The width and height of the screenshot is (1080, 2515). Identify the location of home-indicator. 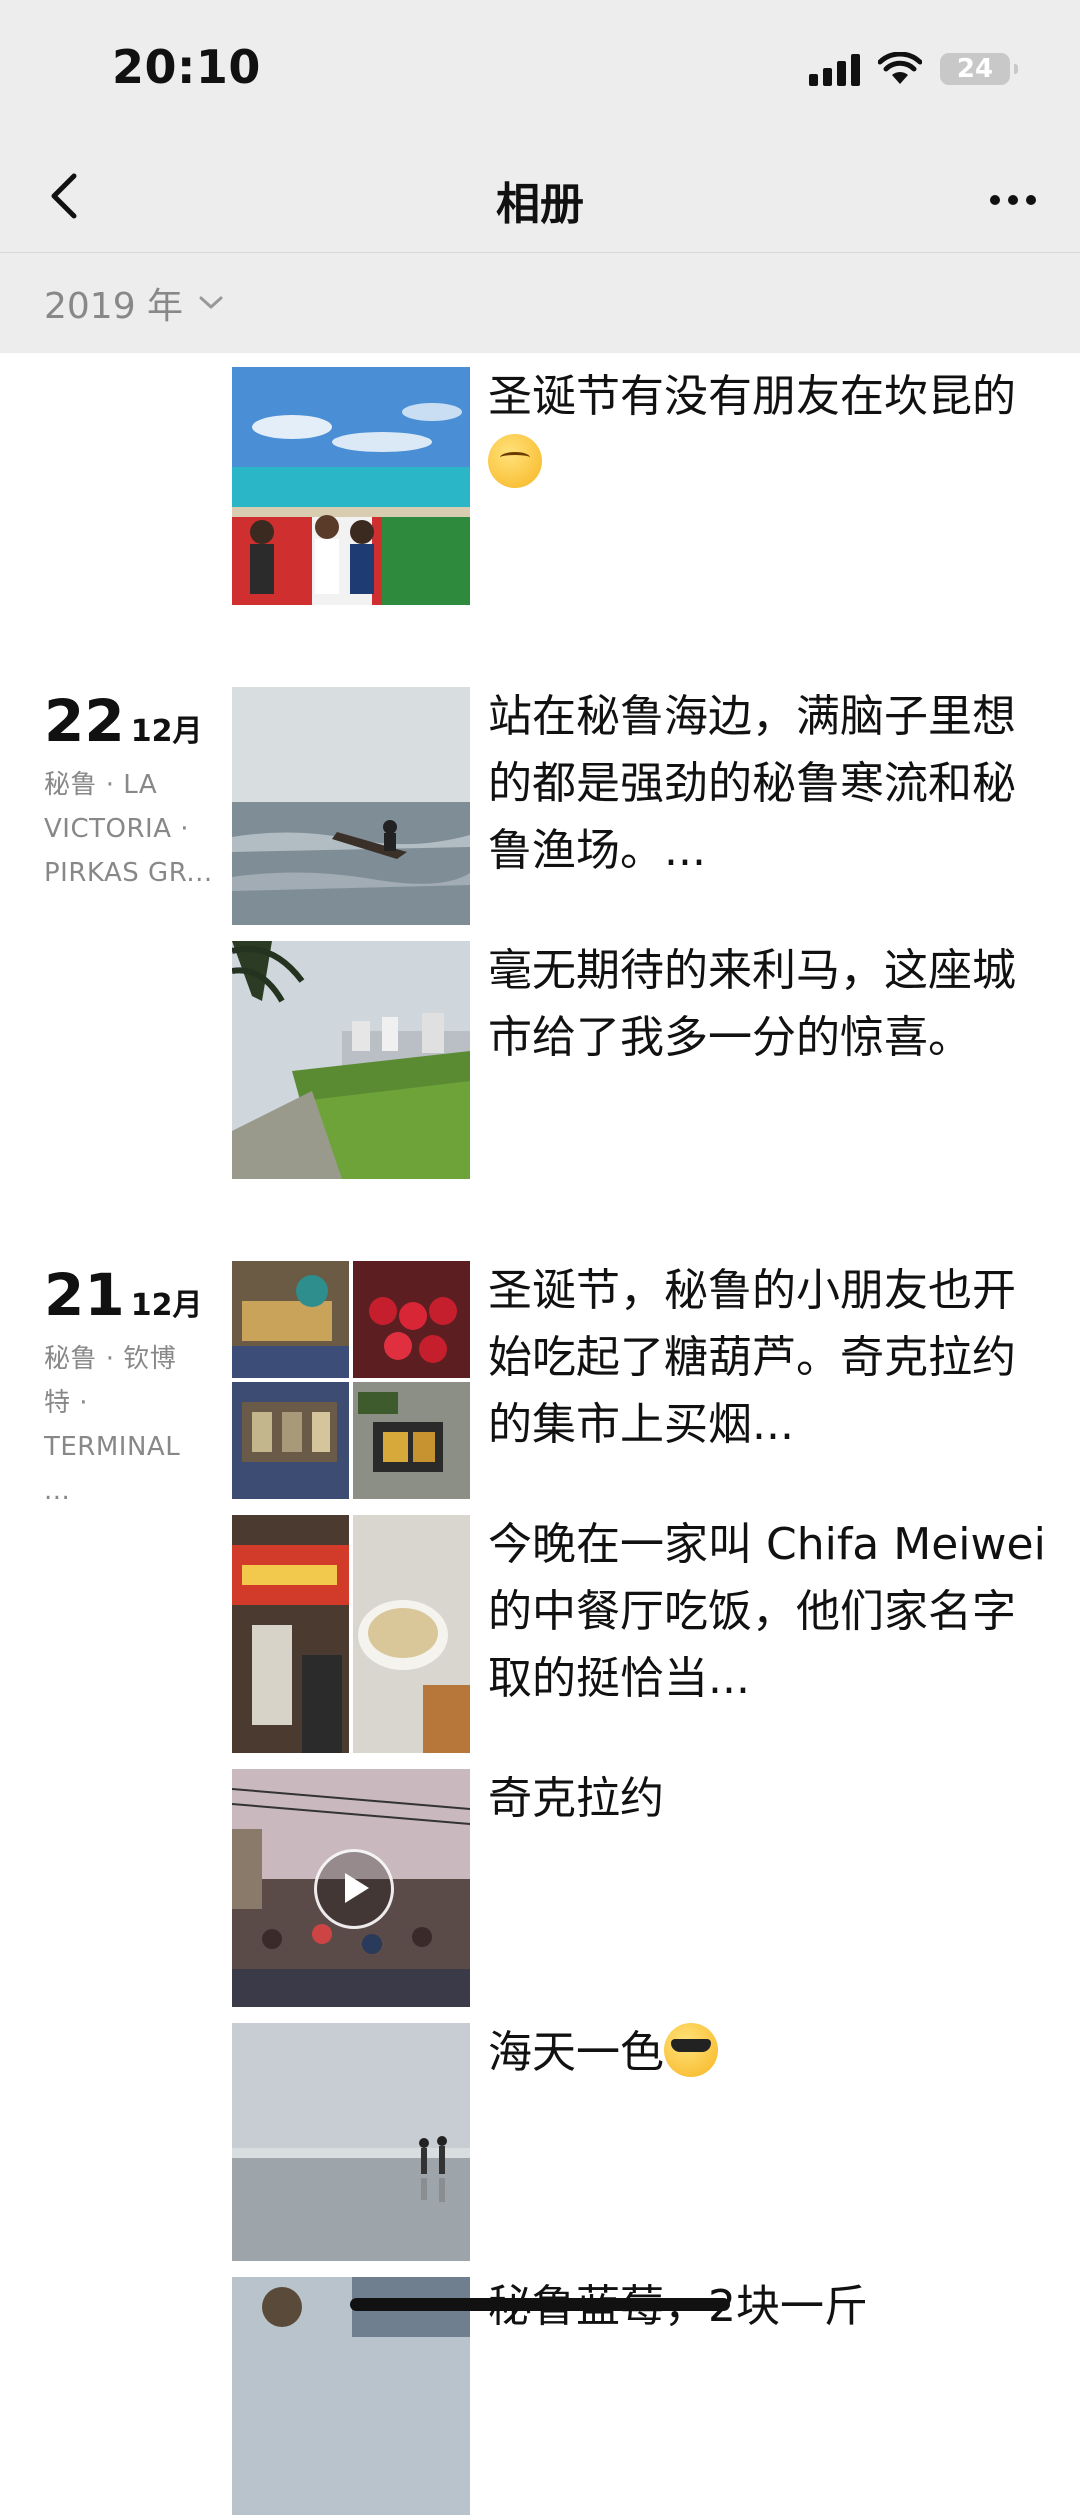
(540, 2304).